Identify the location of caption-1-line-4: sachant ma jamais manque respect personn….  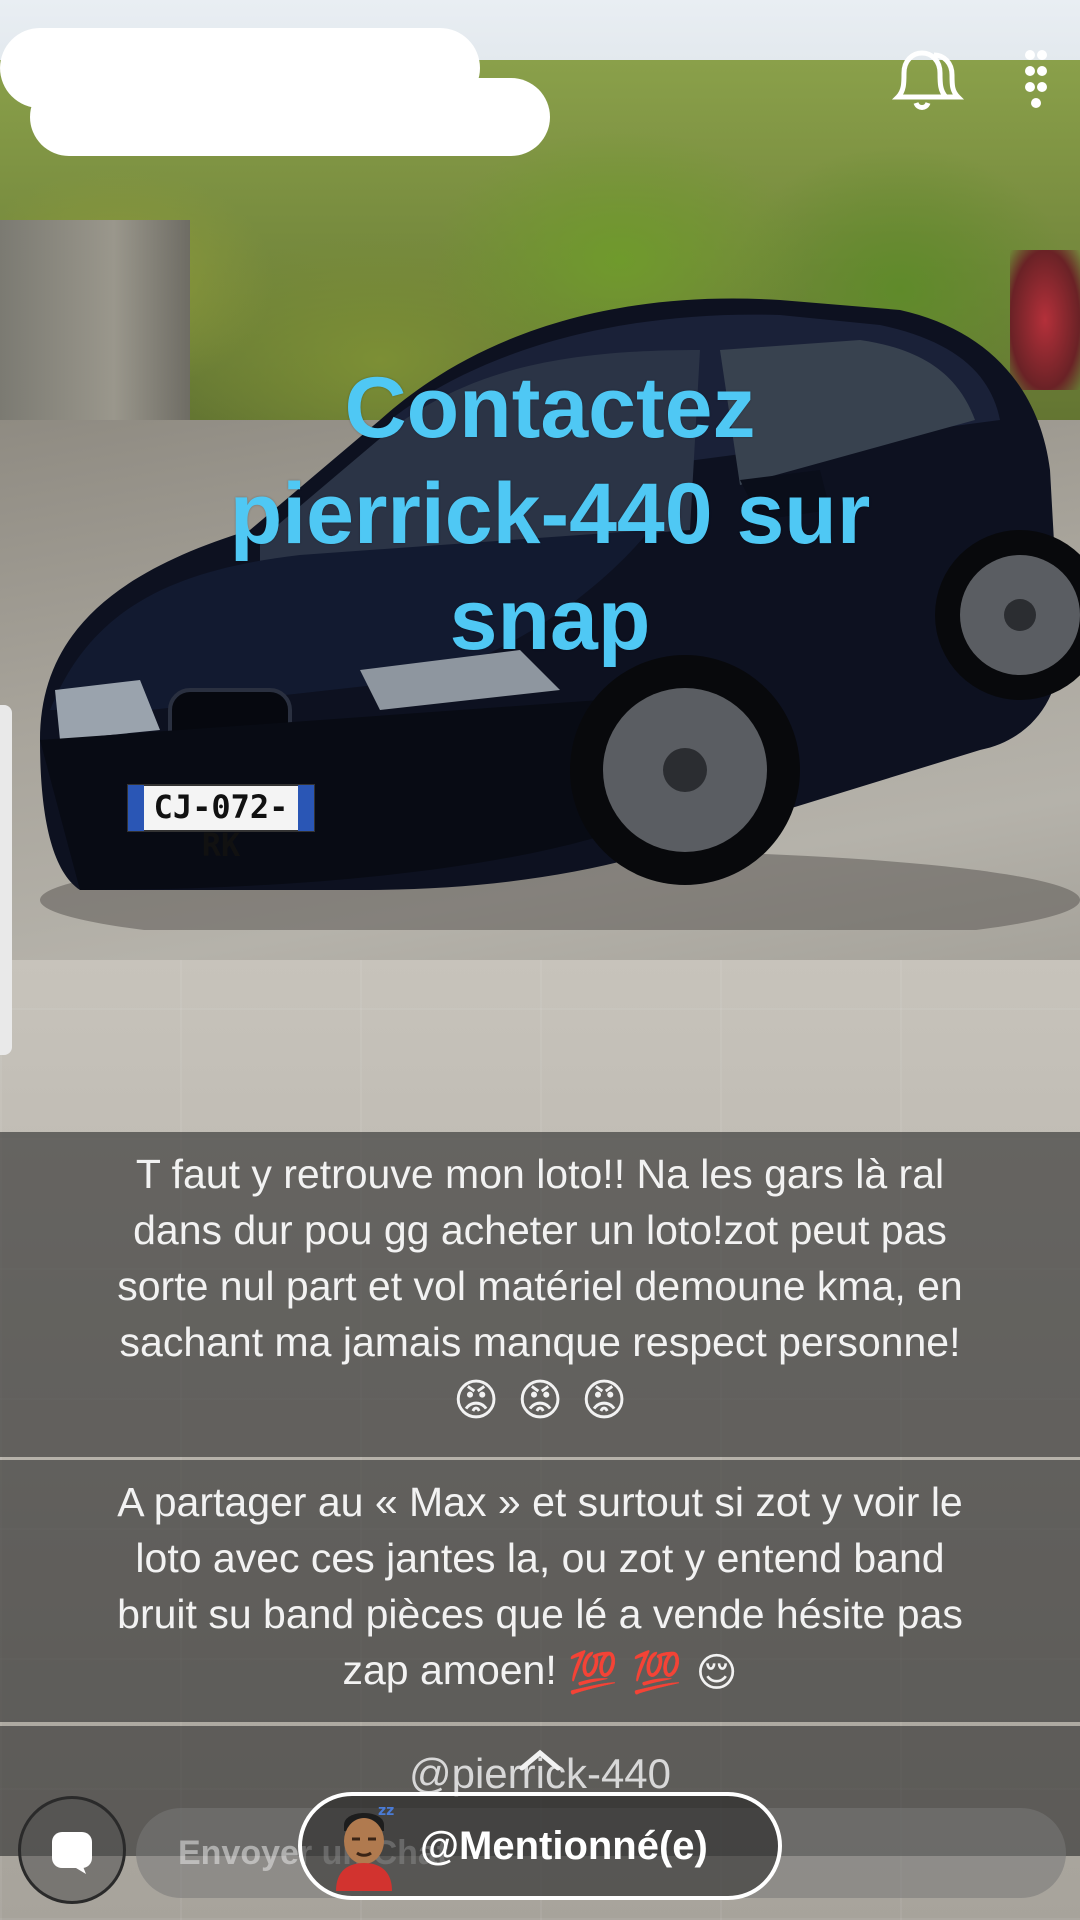
(540, 1342).